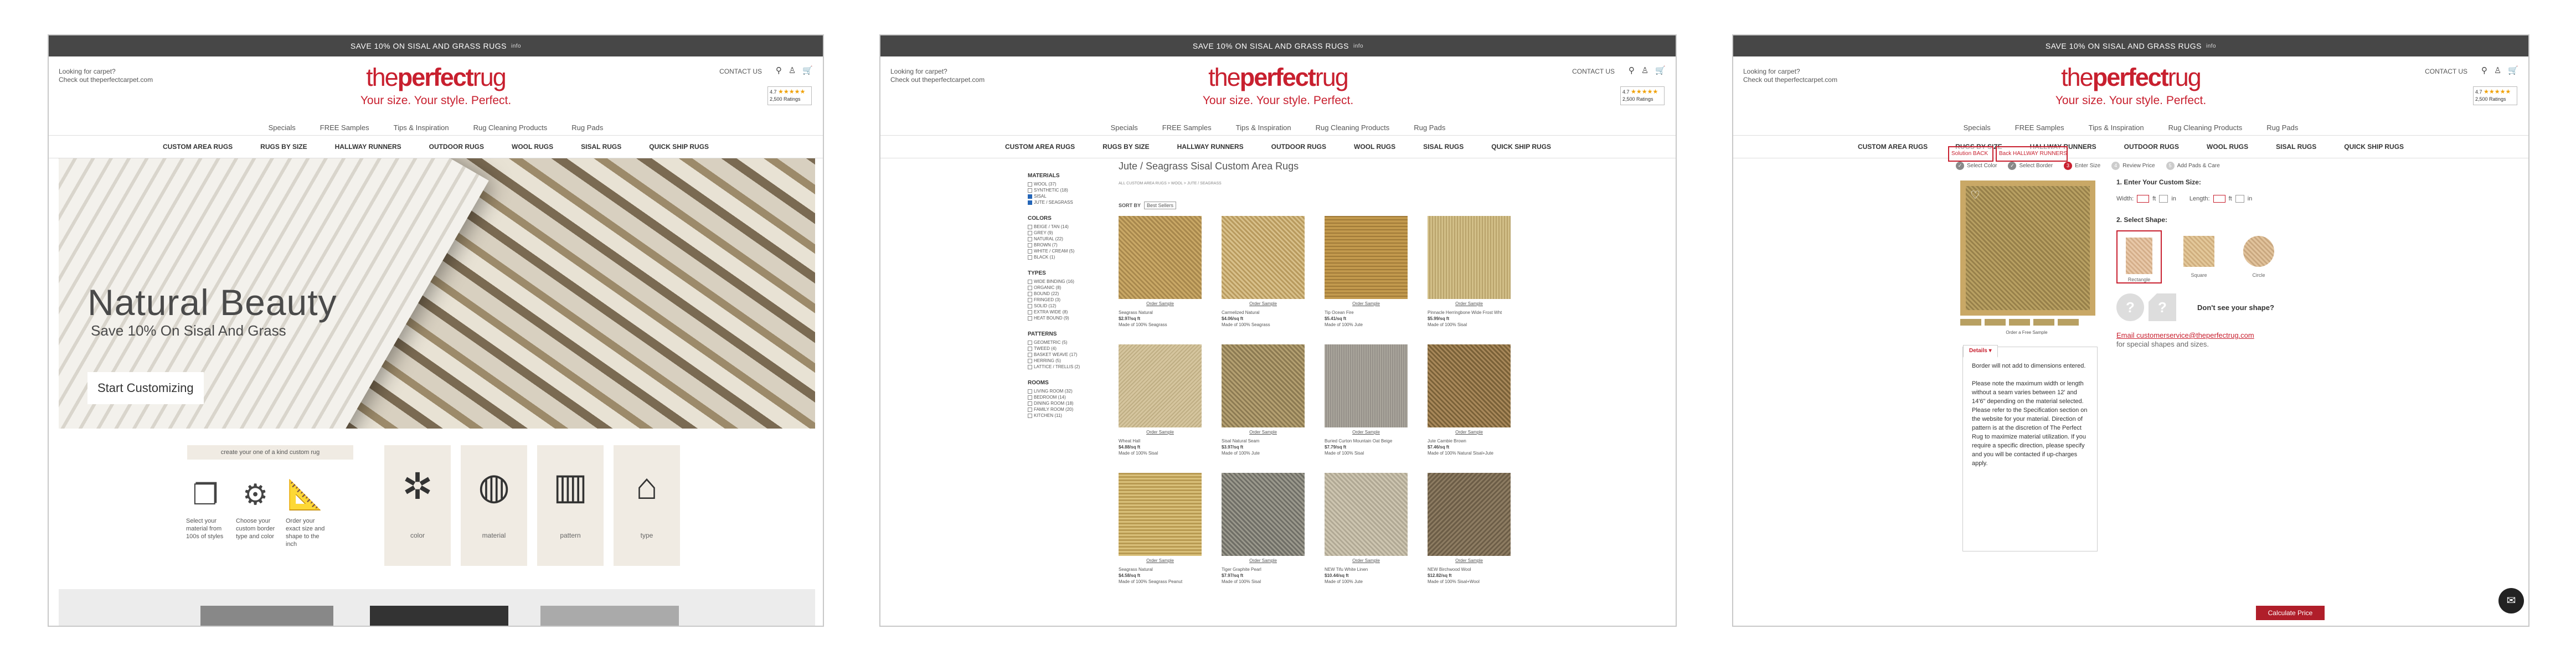  I want to click on wizard-step: 4 Review Price, so click(2133, 166).